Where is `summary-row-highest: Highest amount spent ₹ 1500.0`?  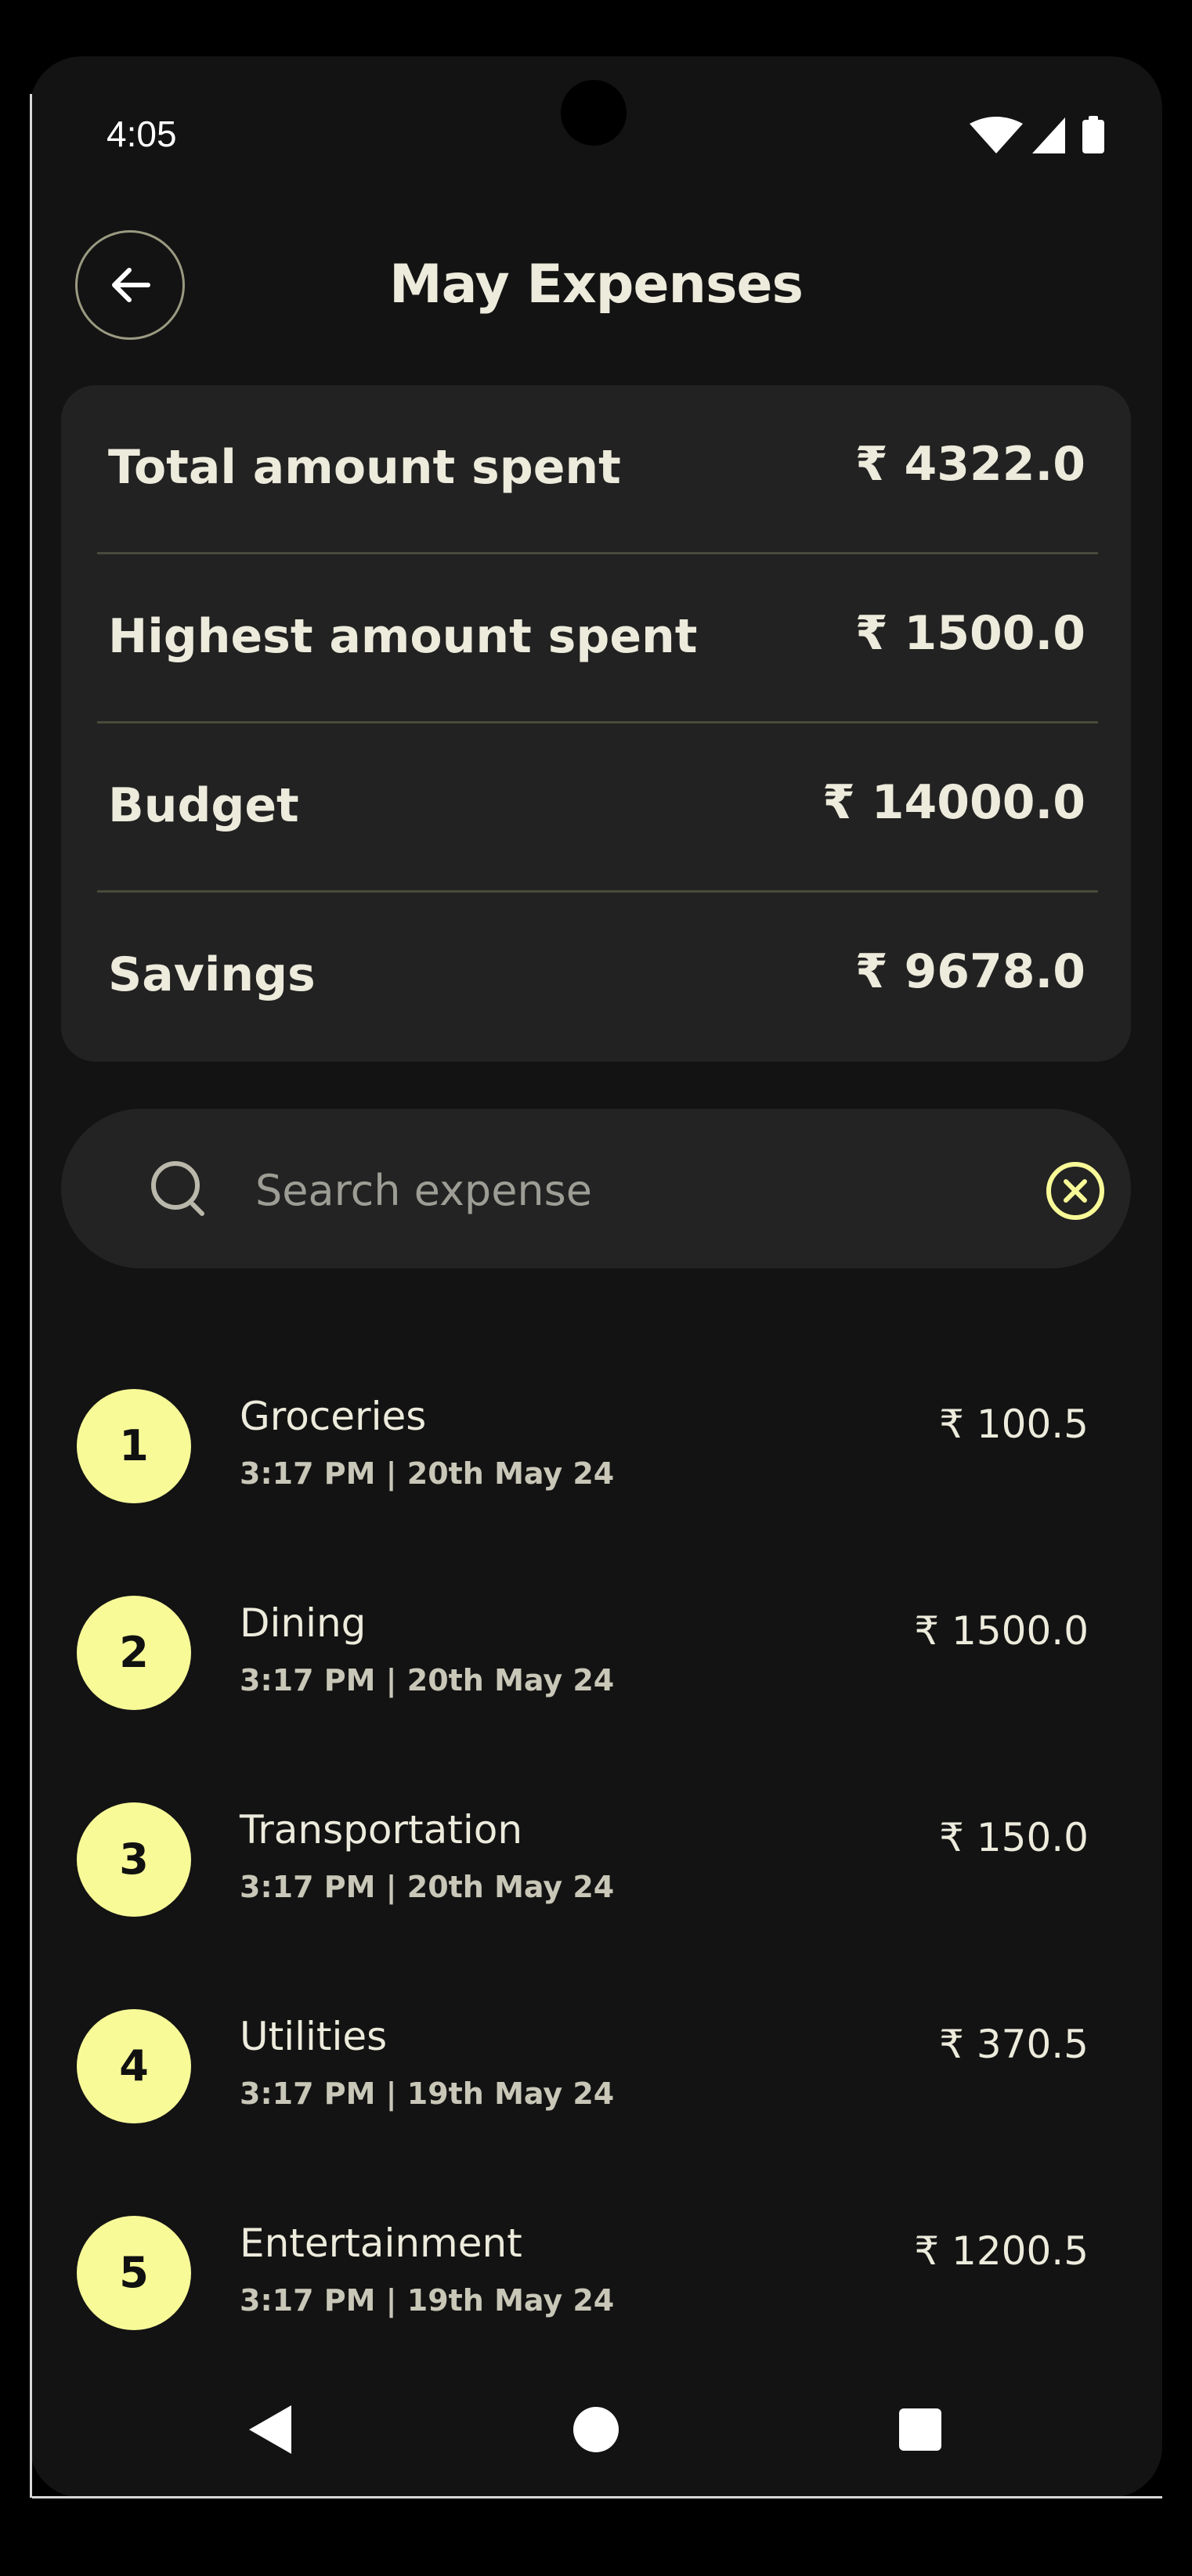
summary-row-highest: Highest amount spent ₹ 1500.0 is located at coordinates (596, 638).